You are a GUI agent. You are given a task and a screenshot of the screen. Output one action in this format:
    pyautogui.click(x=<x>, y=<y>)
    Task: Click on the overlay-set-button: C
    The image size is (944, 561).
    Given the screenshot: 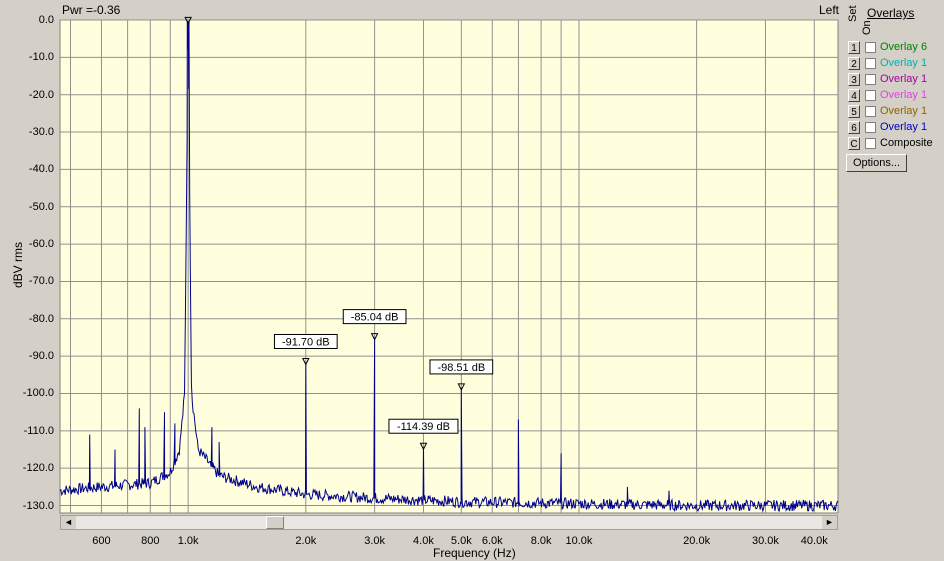 What is the action you would take?
    pyautogui.click(x=854, y=143)
    